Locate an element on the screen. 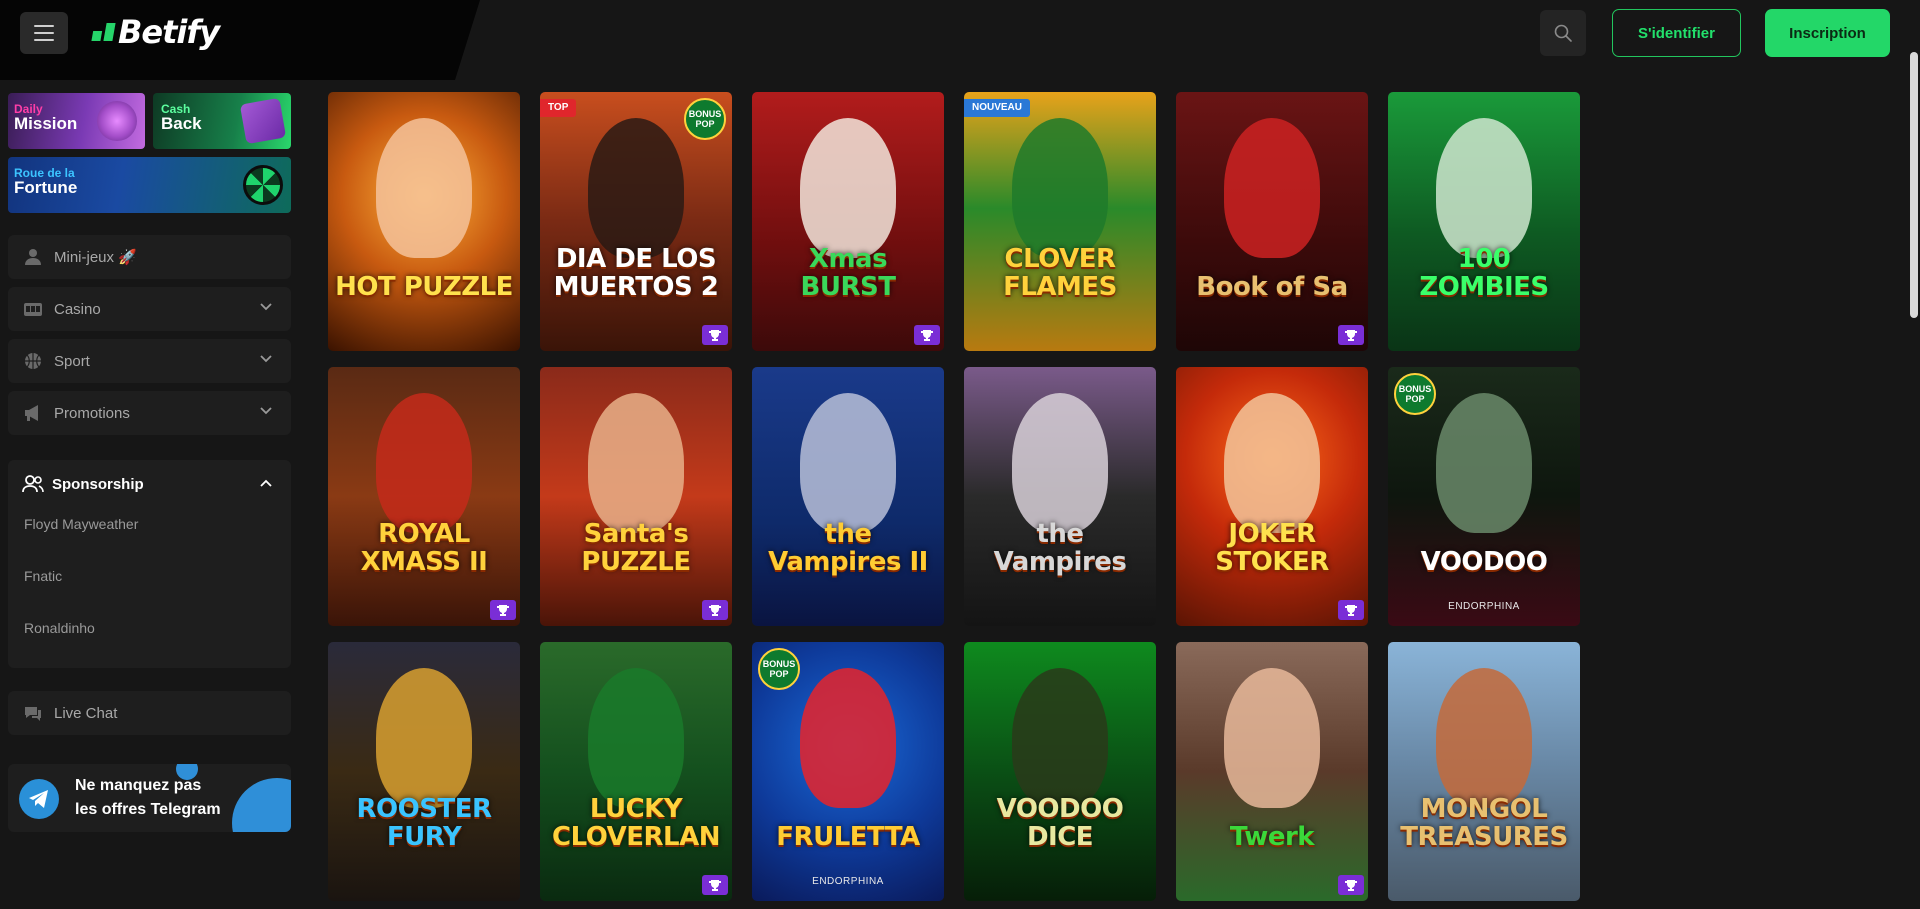 Image resolution: width=1920 pixels, height=909 pixels. game-tile: HOT PUZZLE is located at coordinates (424, 221).